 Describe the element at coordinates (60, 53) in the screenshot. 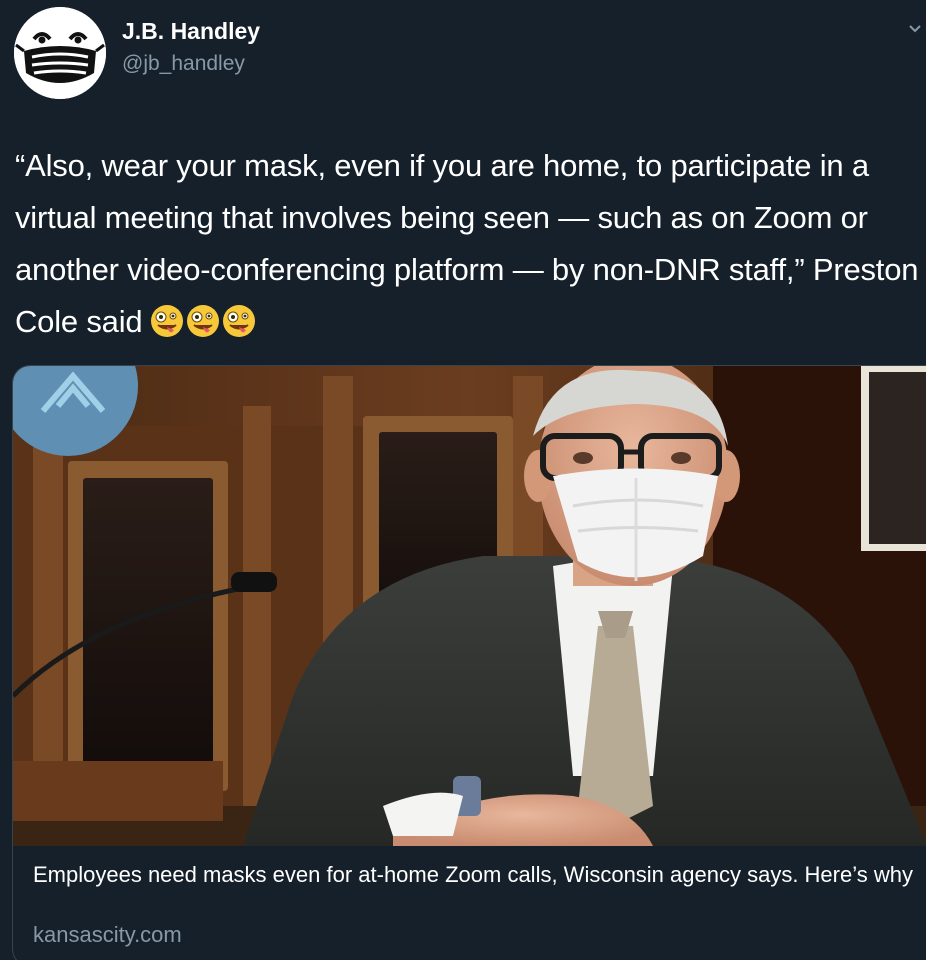

I see `avatar` at that location.